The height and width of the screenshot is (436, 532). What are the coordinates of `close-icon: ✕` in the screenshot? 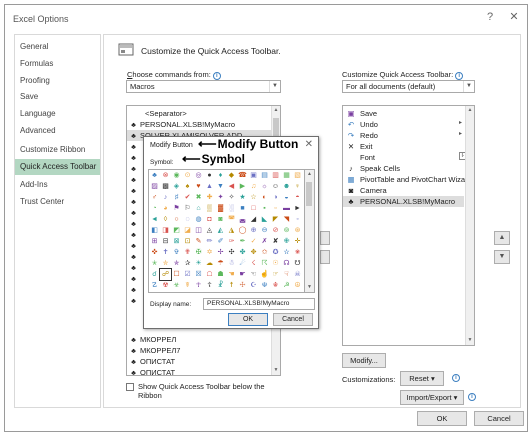 It's located at (309, 144).